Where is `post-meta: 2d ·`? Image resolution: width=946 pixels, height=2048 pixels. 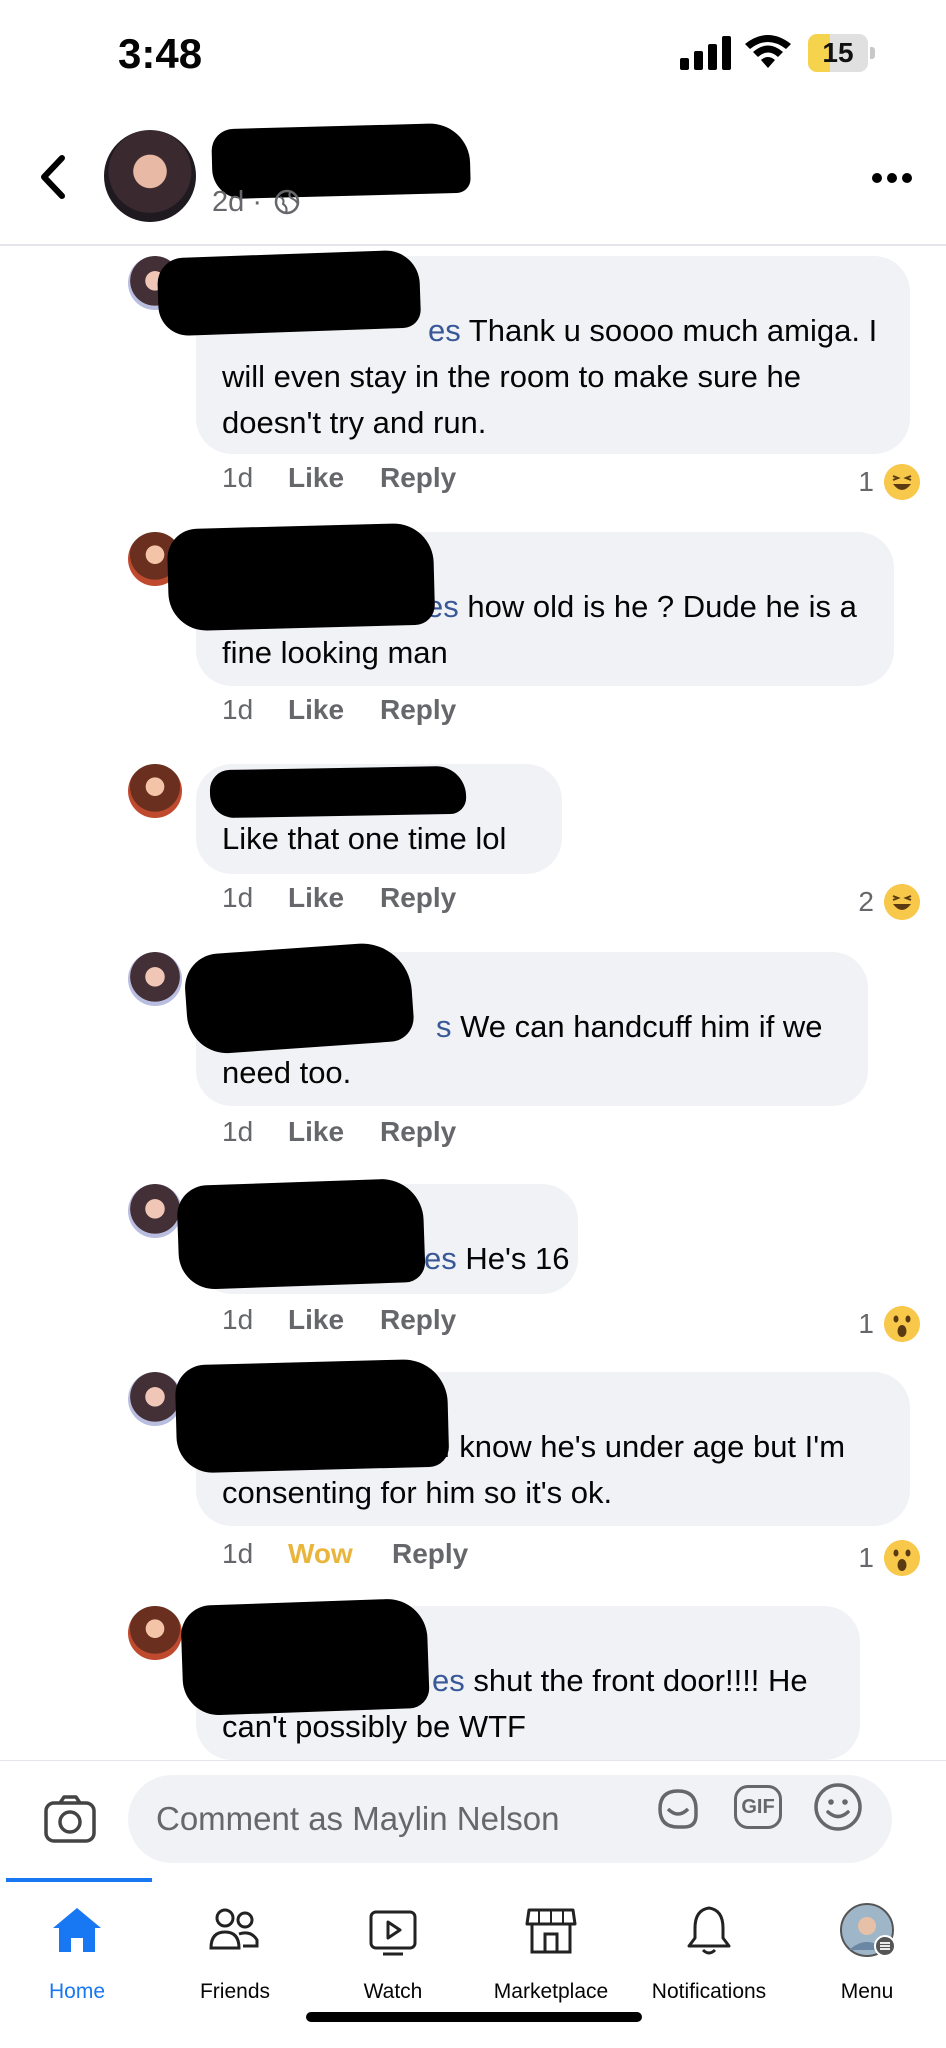 post-meta: 2d · is located at coordinates (256, 202).